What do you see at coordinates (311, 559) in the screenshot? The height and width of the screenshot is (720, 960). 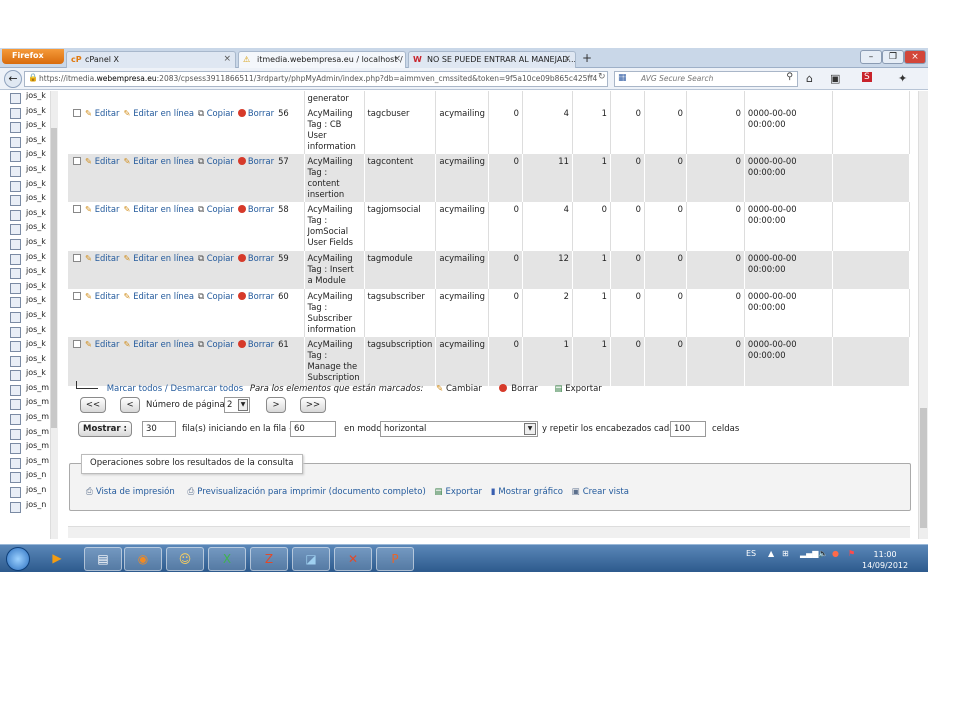 I see `app-icon: ◪` at bounding box center [311, 559].